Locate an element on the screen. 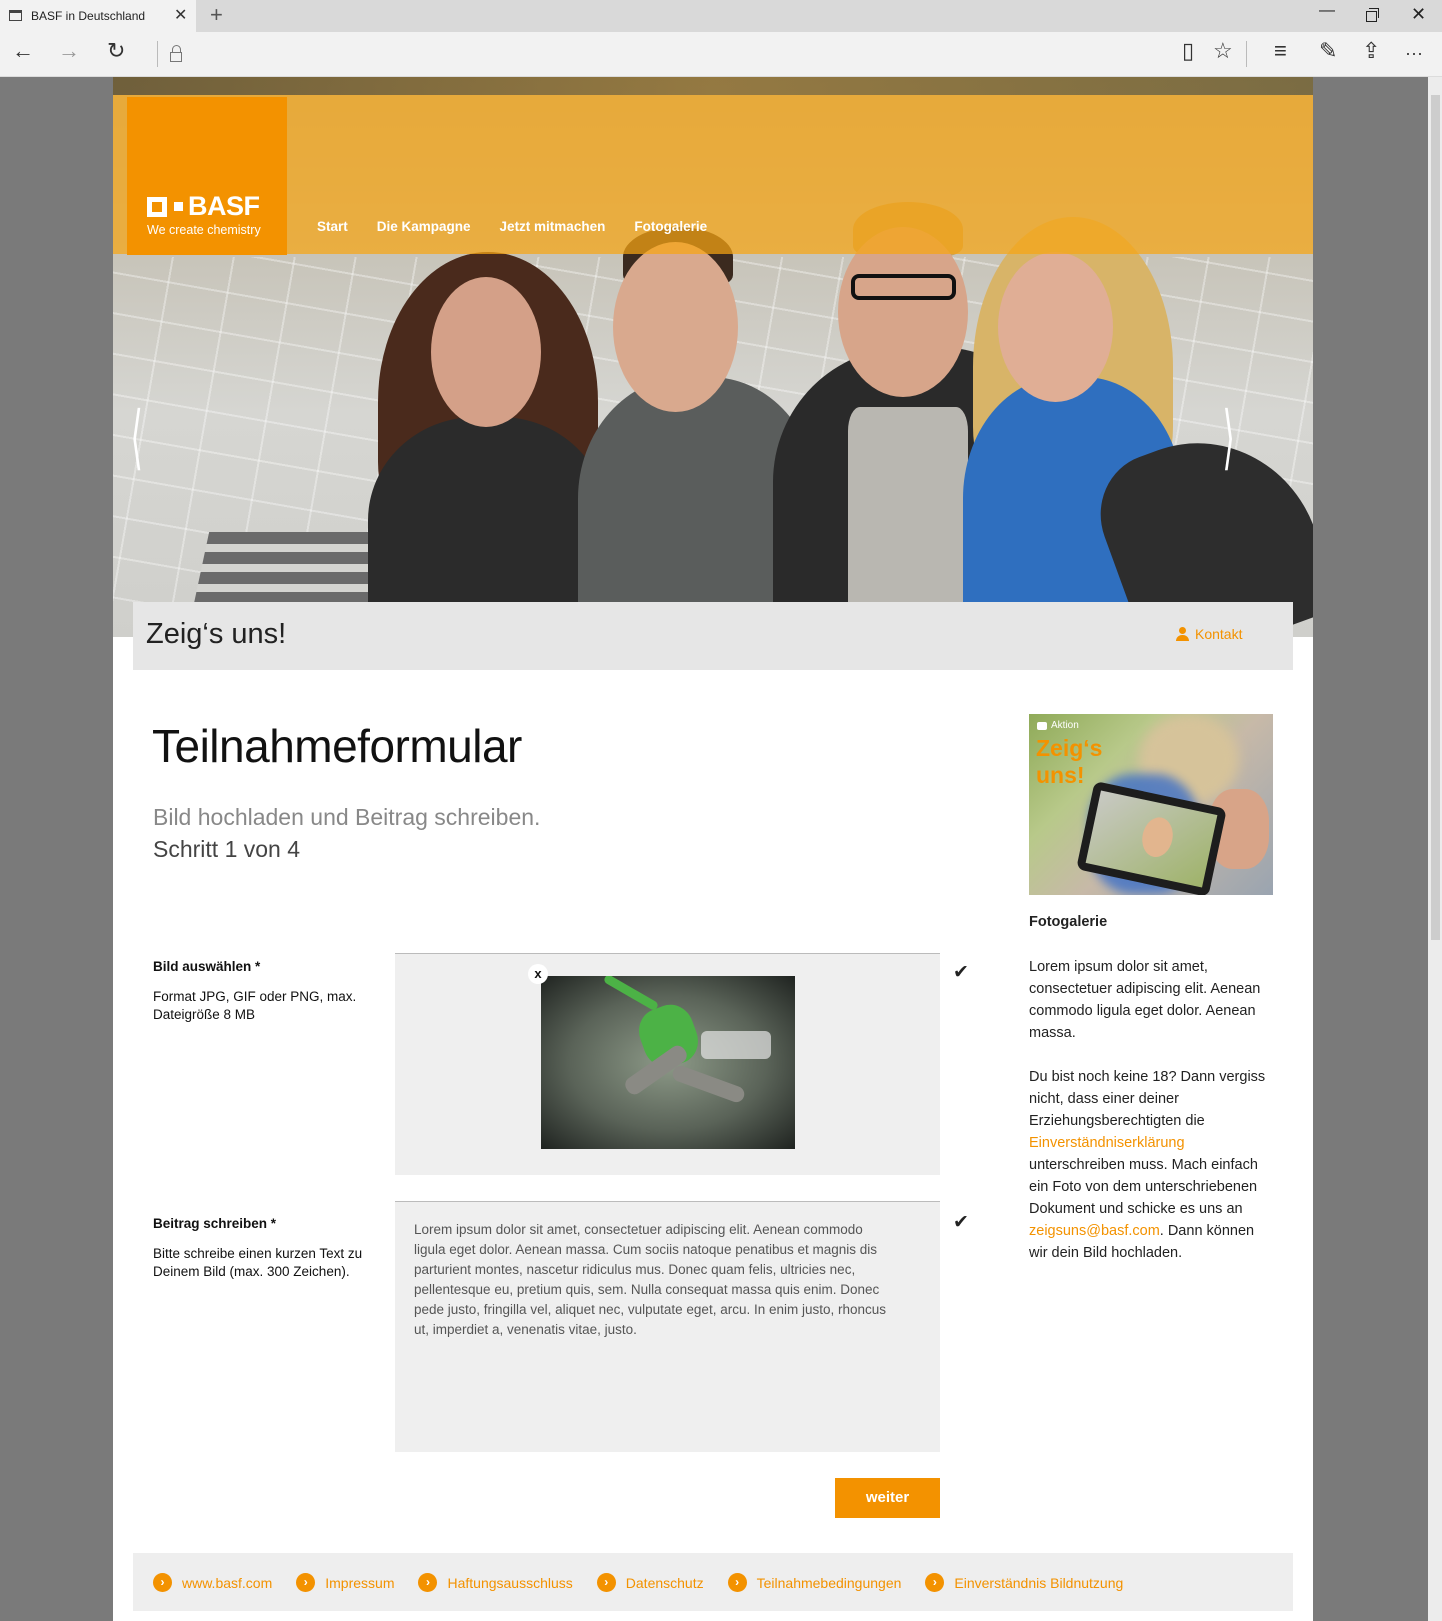 This screenshot has width=1442, height=1621. footer-link-haftung: › Haftungsausschluss is located at coordinates (495, 1582).